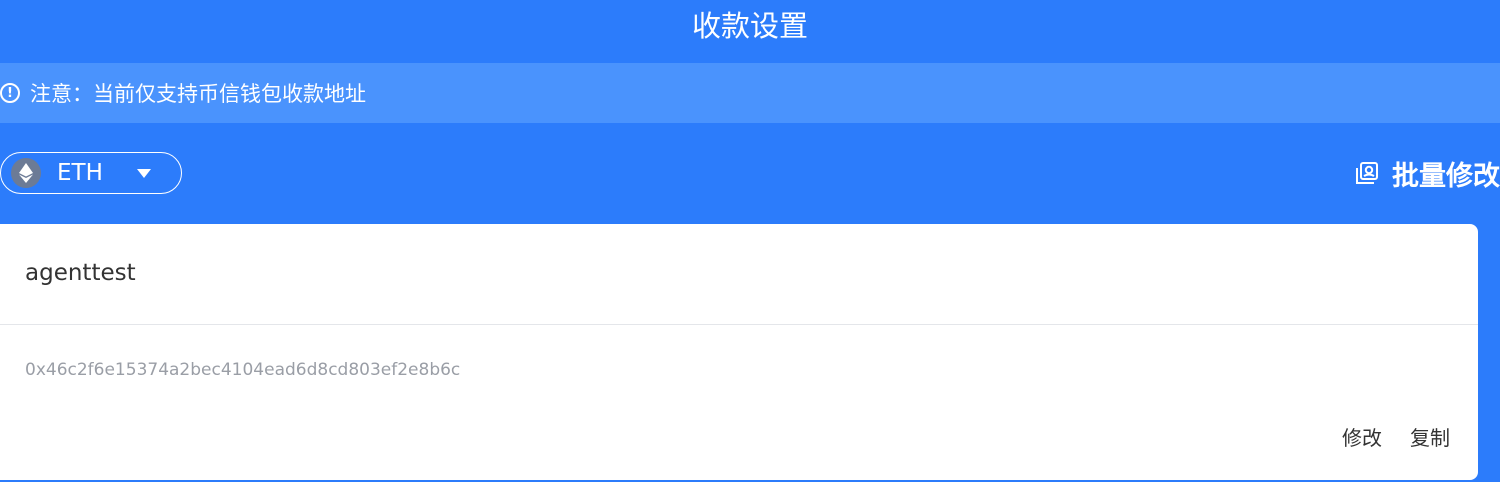  What do you see at coordinates (1362, 436) in the screenshot?
I see `edit-button: 修改` at bounding box center [1362, 436].